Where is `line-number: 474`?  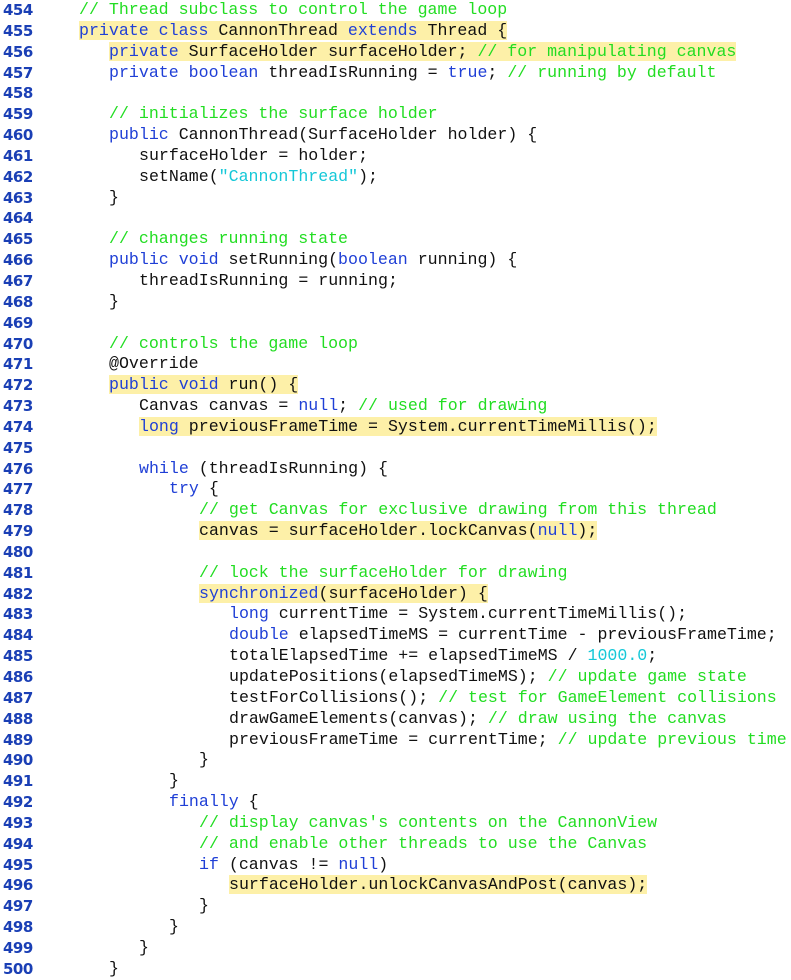
line-number: 474 is located at coordinates (18, 426).